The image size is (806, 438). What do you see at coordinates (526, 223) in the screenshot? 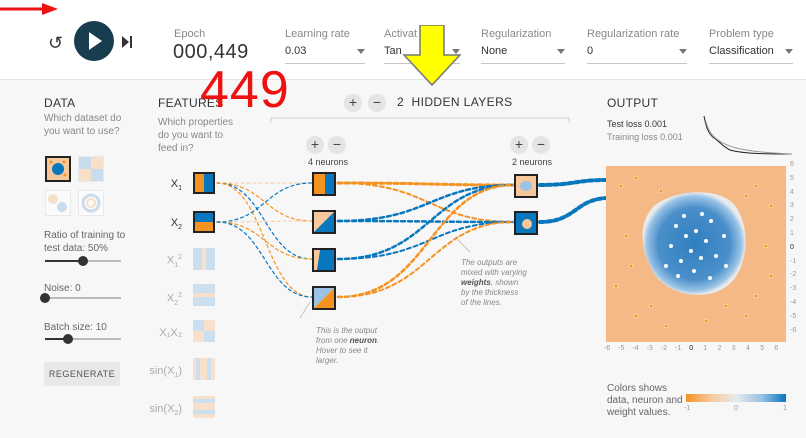
I see `neuron-l2-n2` at bounding box center [526, 223].